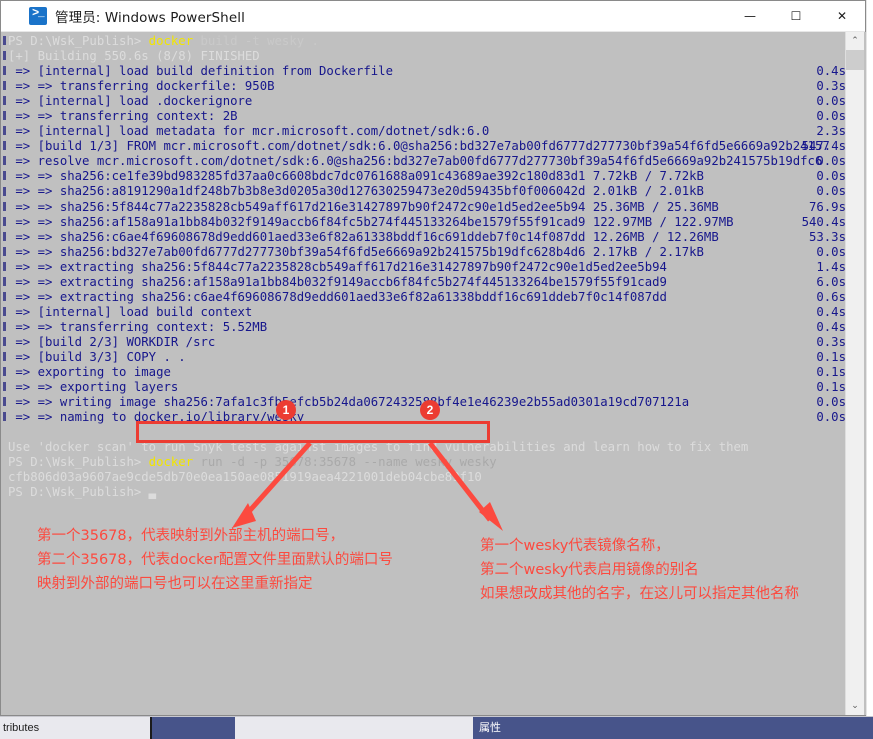 Image resolution: width=873 pixels, height=739 pixels. I want to click on minimize-button: —, so click(750, 16).